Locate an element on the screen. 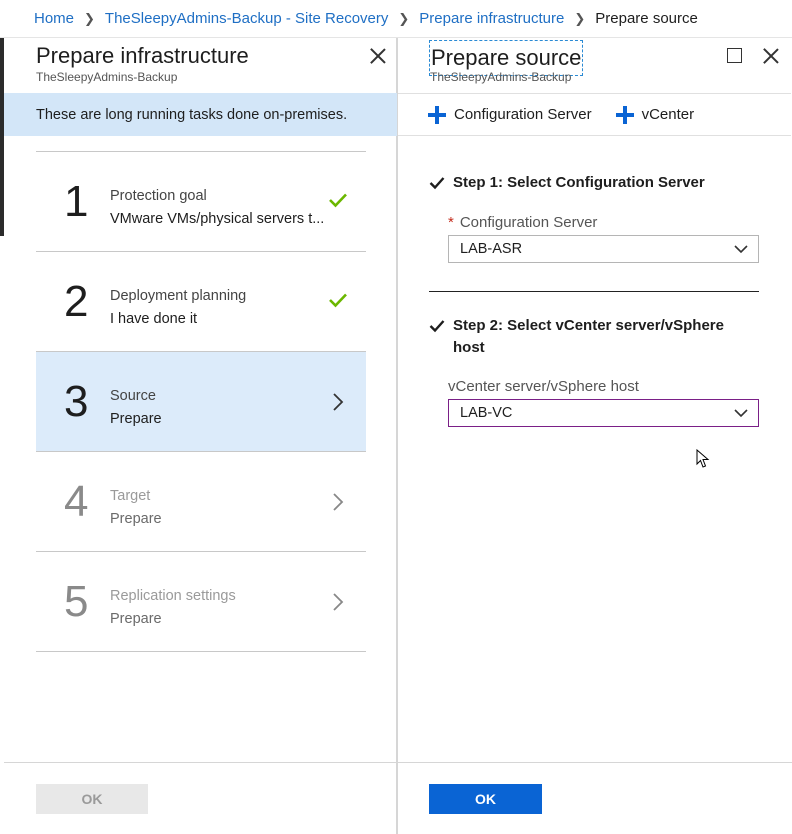  step-source: 3 Source Prepare is located at coordinates (201, 402).